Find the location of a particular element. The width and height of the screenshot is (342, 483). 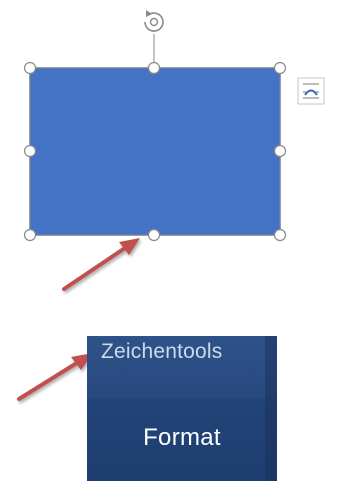

layout-options-icon is located at coordinates (311, 91).